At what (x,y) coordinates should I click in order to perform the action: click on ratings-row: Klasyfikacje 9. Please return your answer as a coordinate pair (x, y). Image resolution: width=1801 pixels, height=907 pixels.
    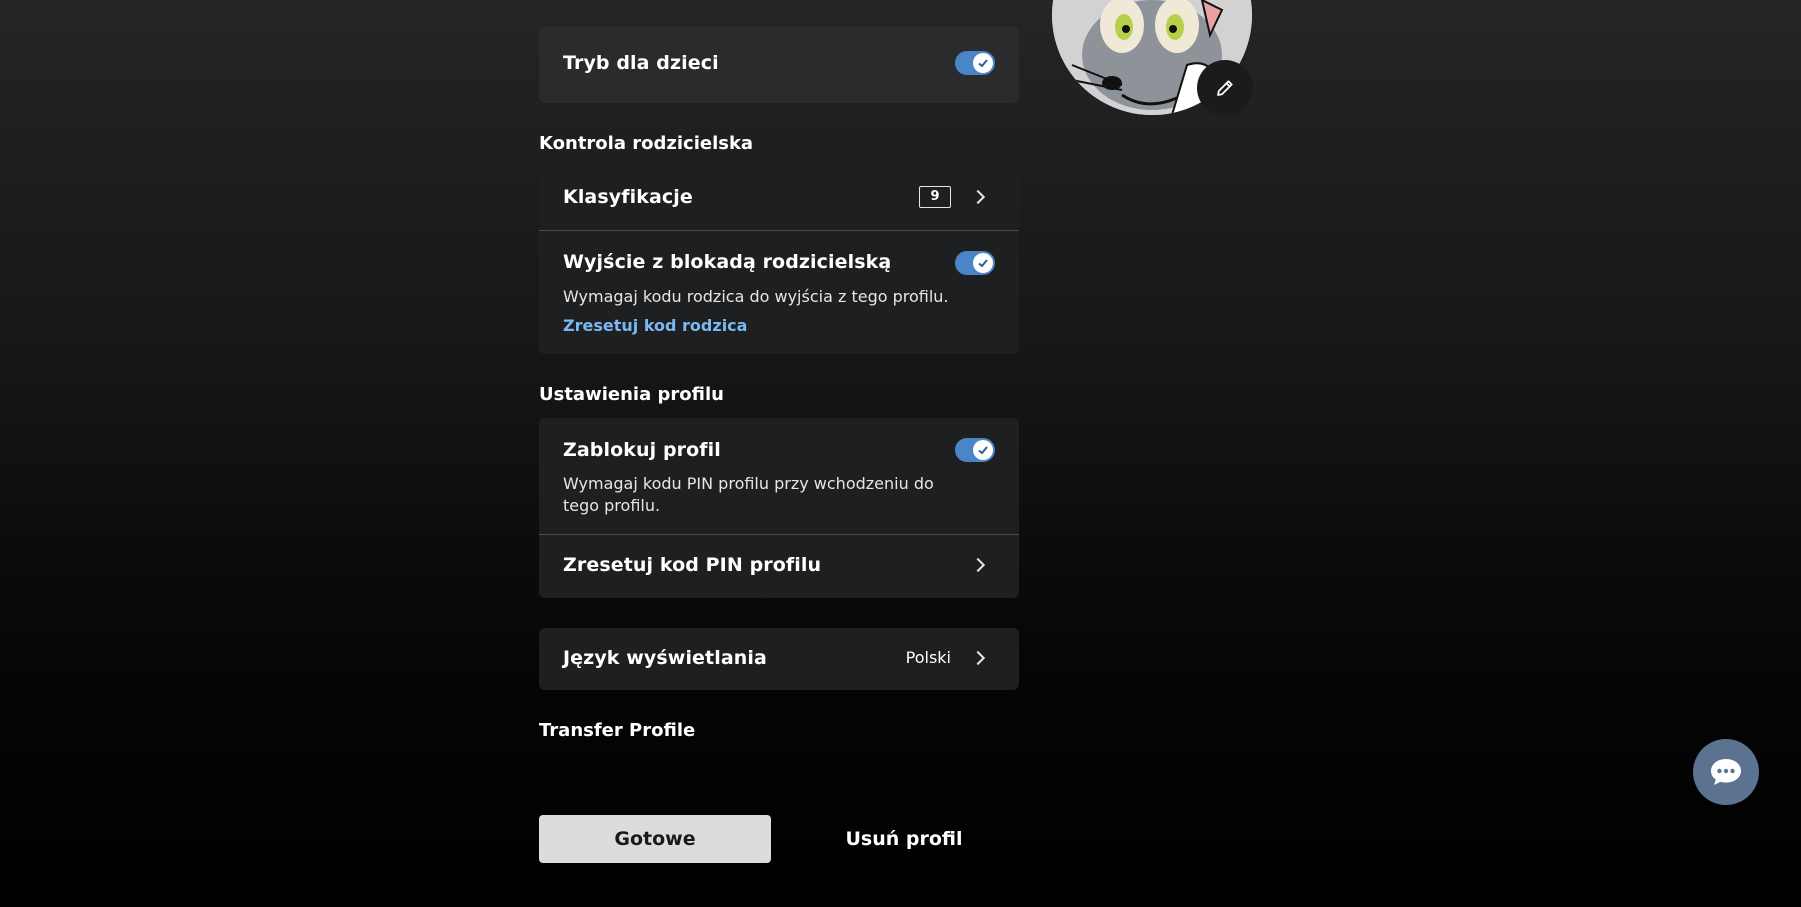
    Looking at the image, I should click on (779, 198).